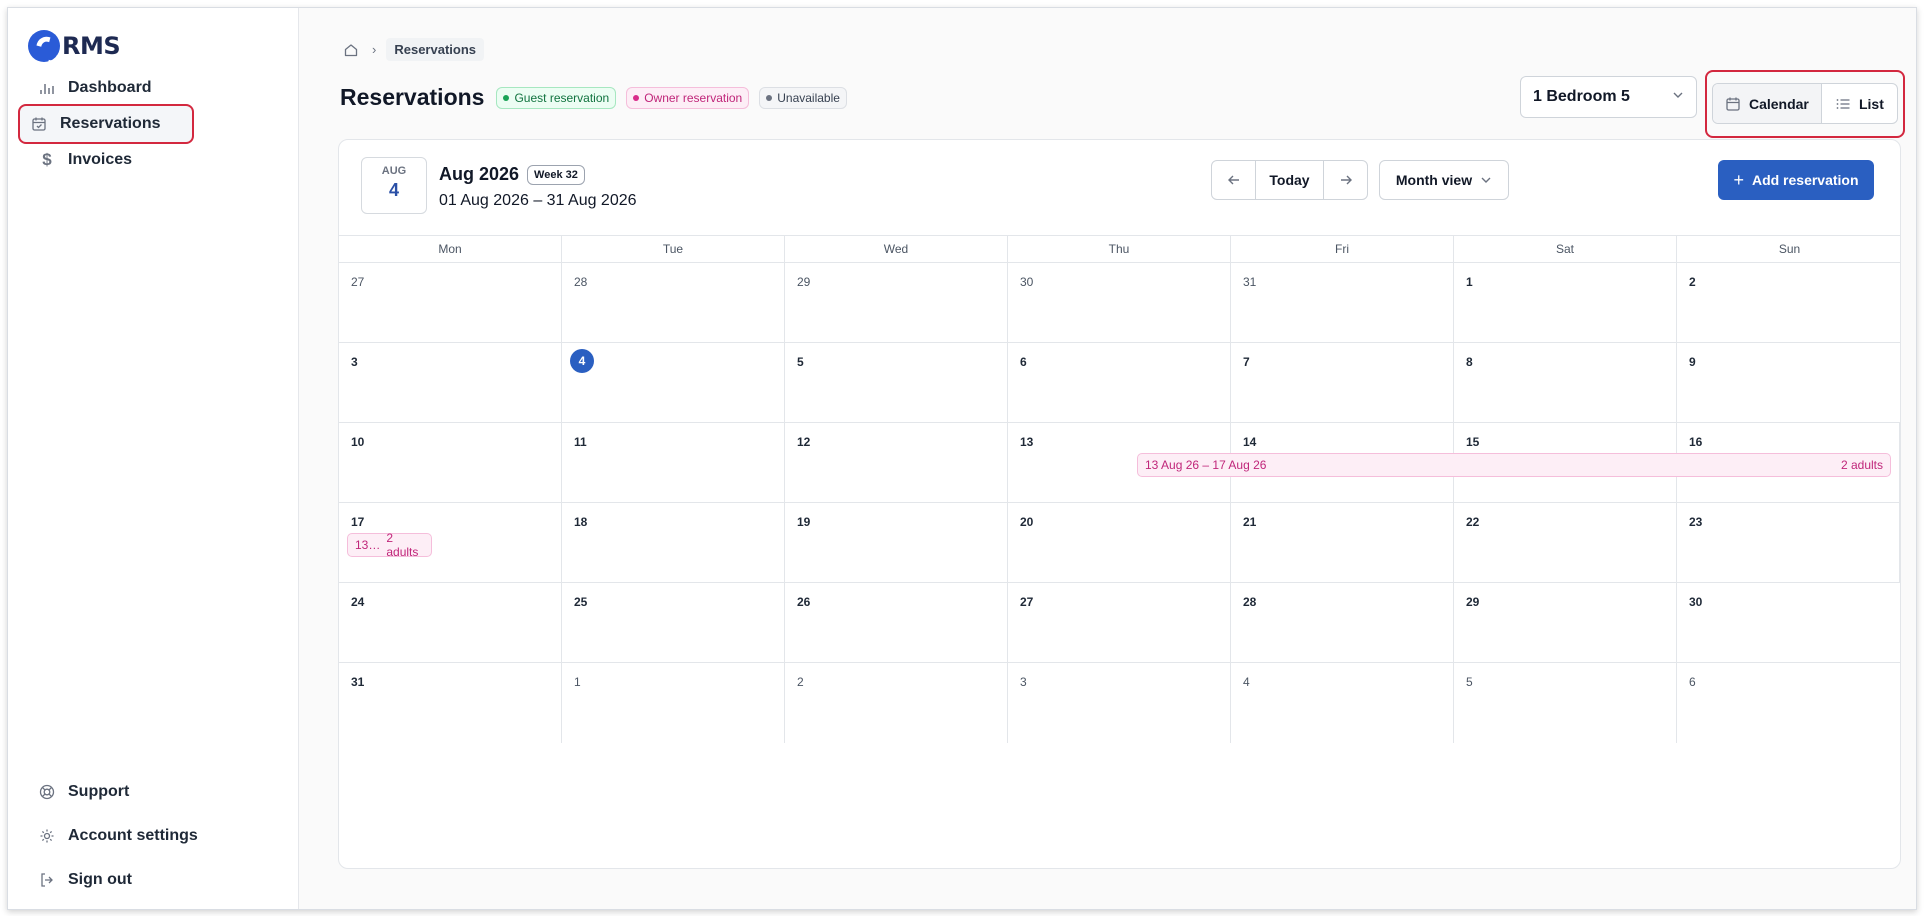  Describe the element at coordinates (673, 622) in the screenshot. I see `day-cell: 25` at that location.